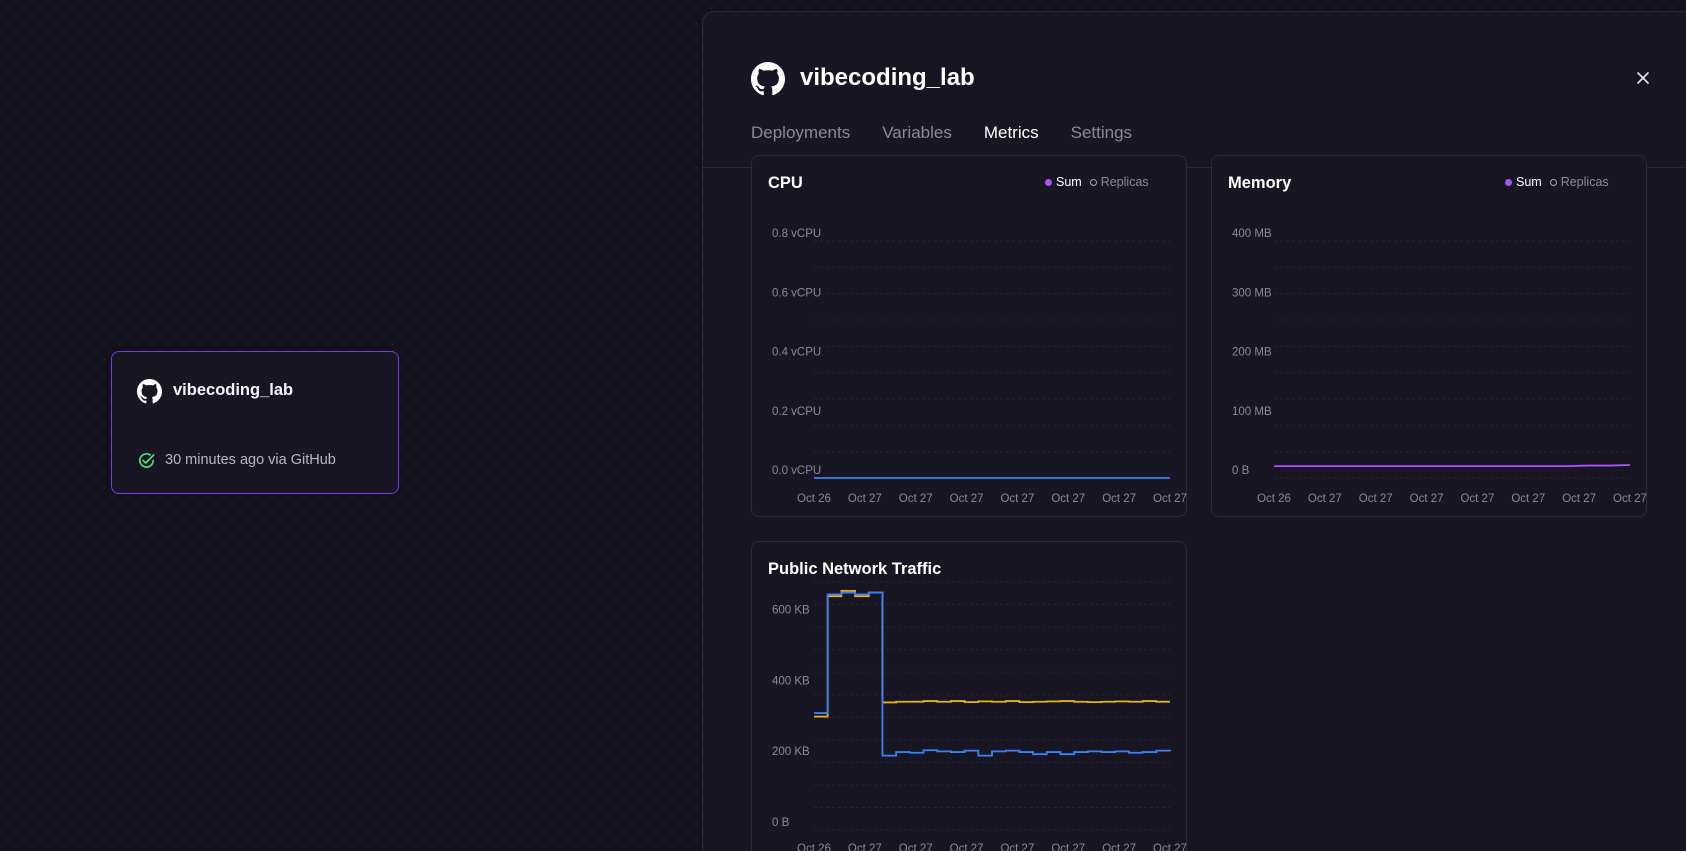 Image resolution: width=1686 pixels, height=851 pixels. Describe the element at coordinates (796, 412) in the screenshot. I see `y-tick-label: 0.2 vCPU` at that location.